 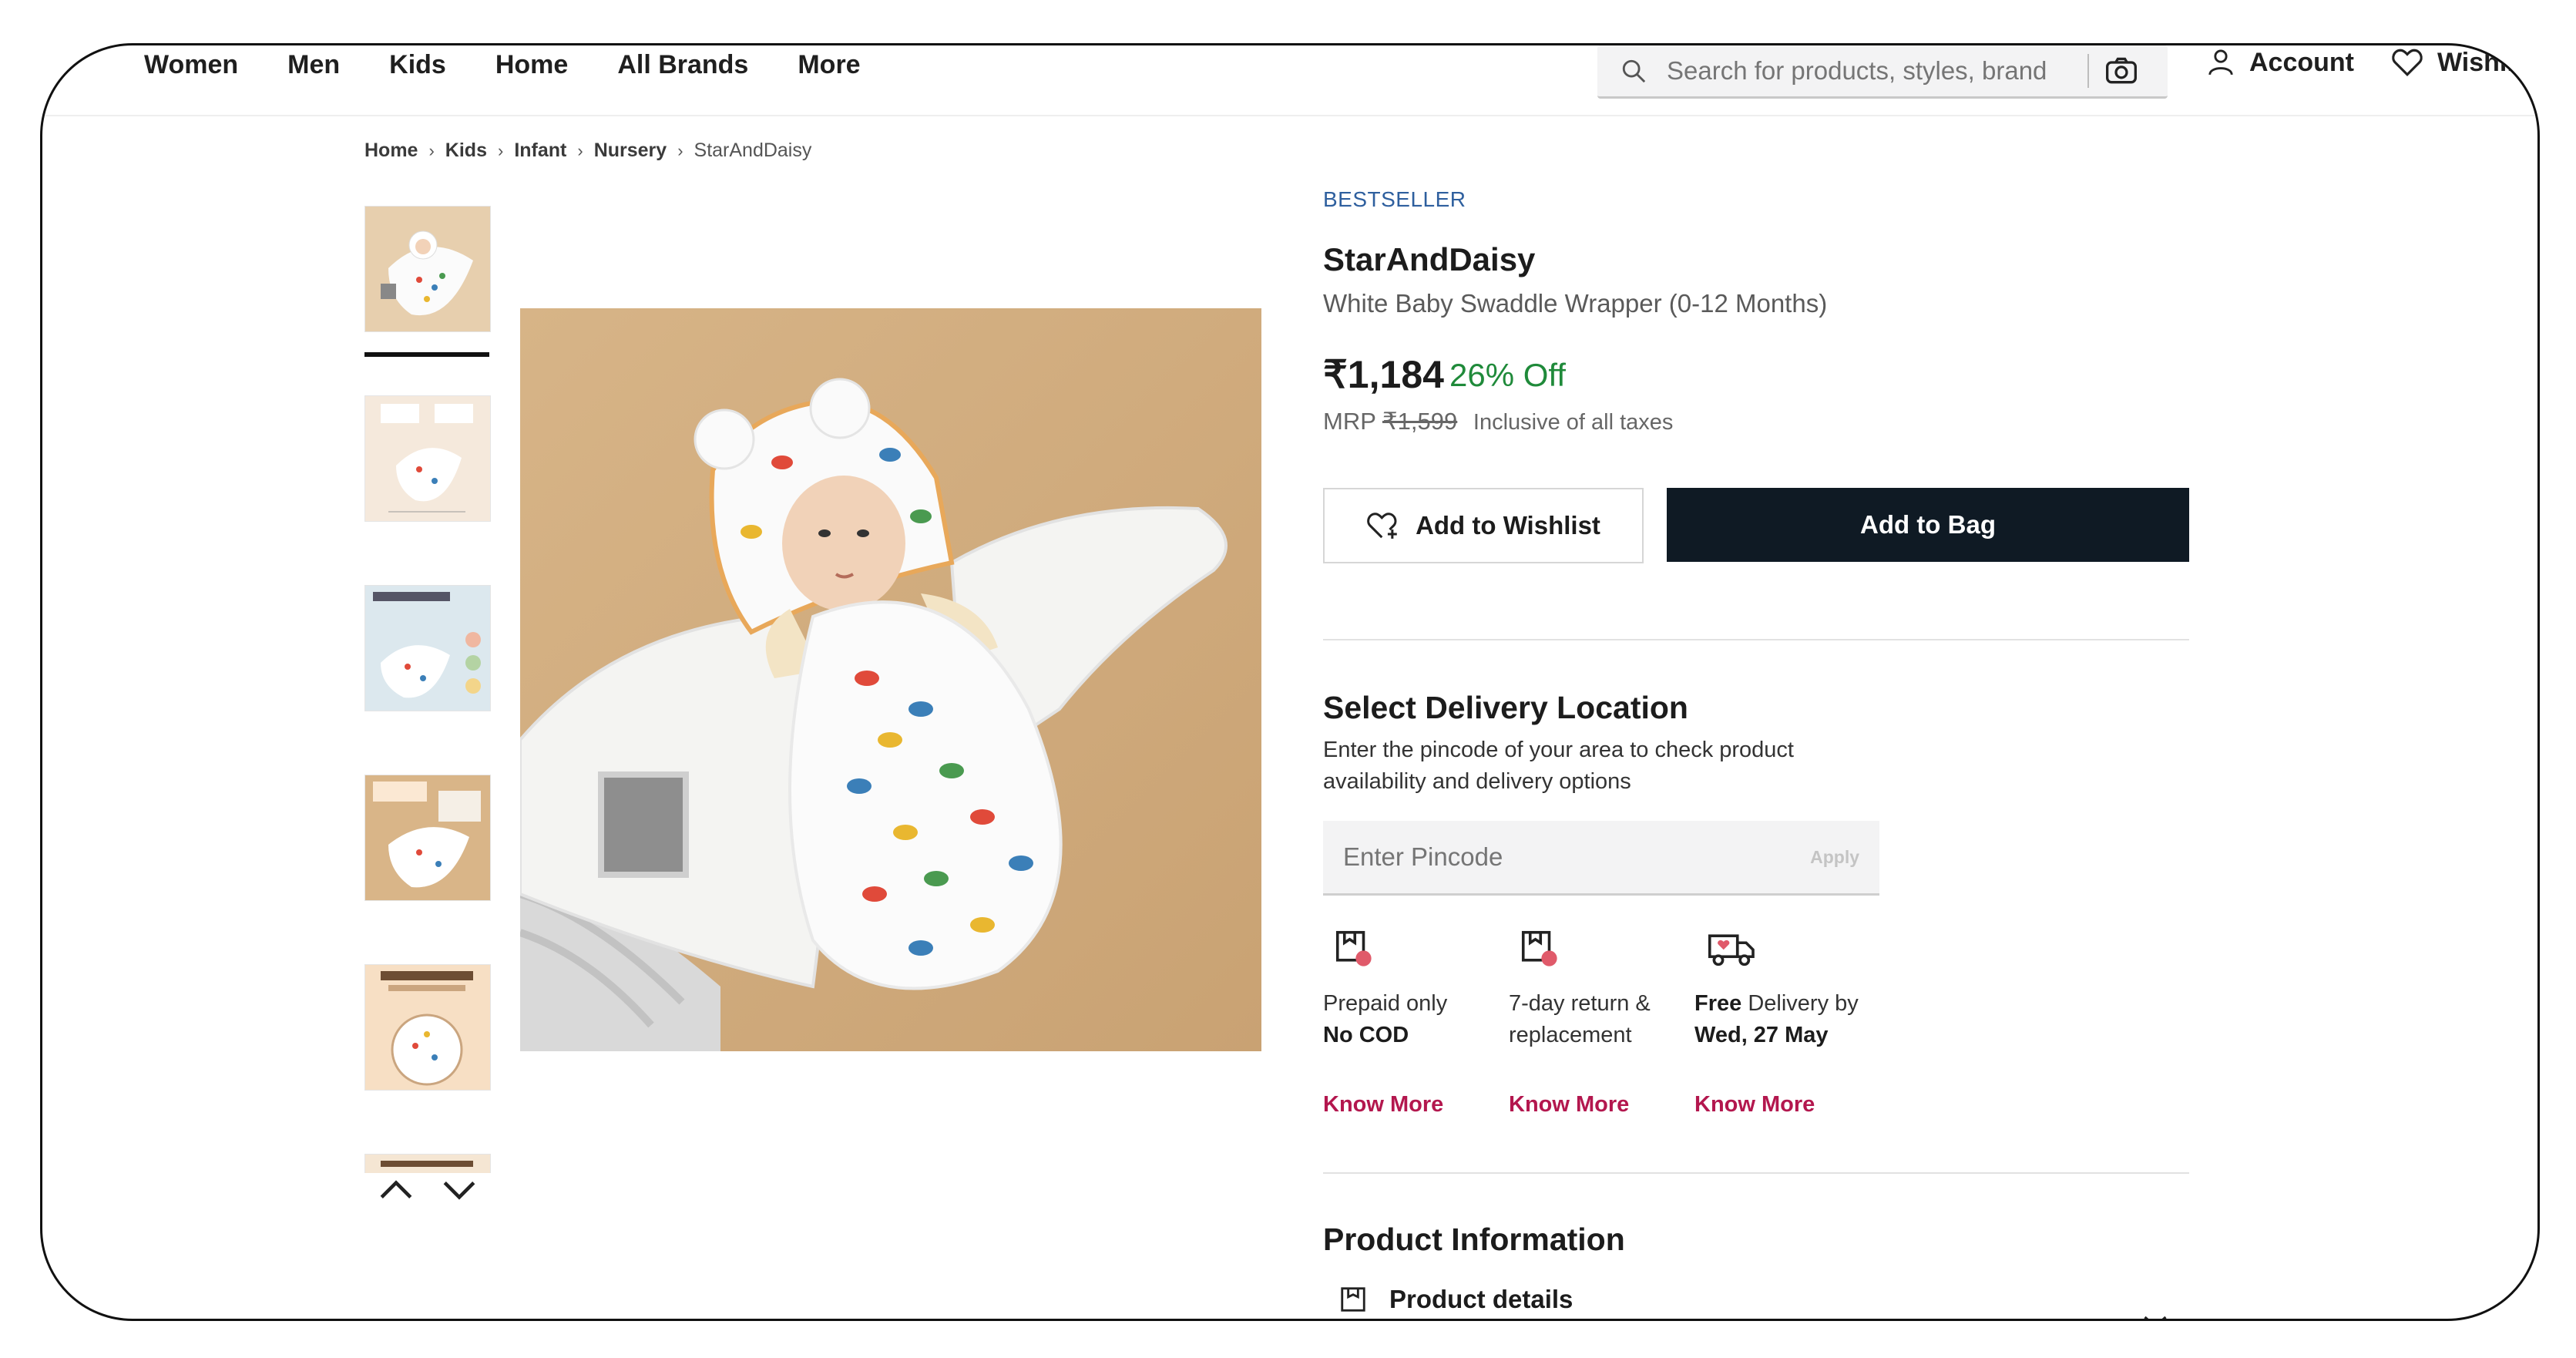 What do you see at coordinates (2407, 62) in the screenshot?
I see `heart-icon` at bounding box center [2407, 62].